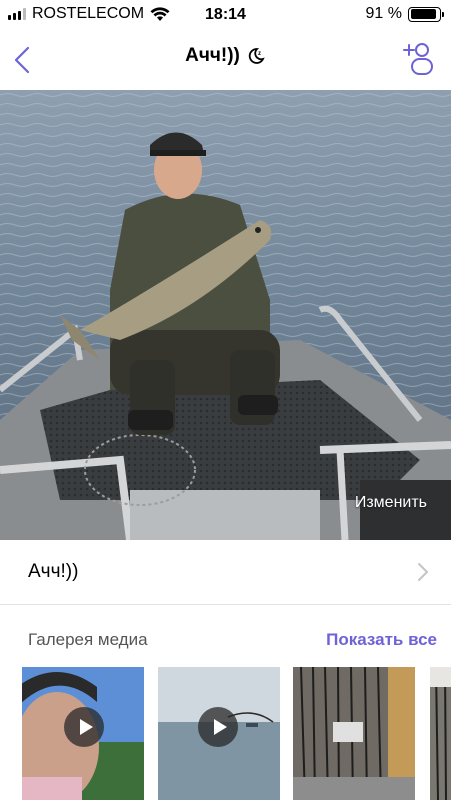 The height and width of the screenshot is (800, 451). Describe the element at coordinates (225, 15) in the screenshot. I see `status-bar: ROSTELECOM 18:14 91 %` at that location.